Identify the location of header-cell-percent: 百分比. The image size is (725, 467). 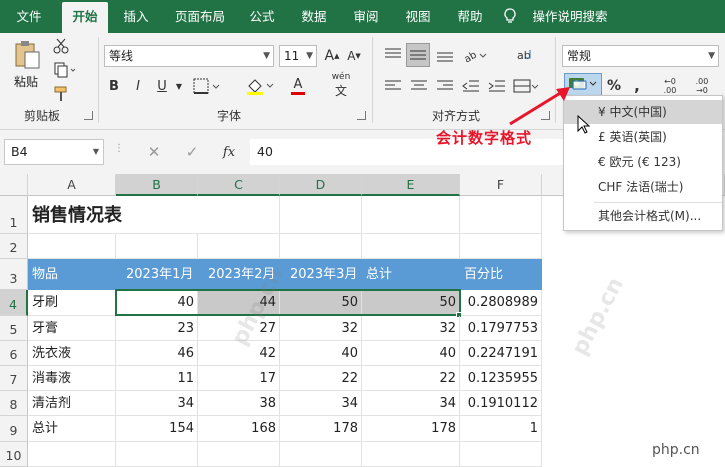
(501, 274).